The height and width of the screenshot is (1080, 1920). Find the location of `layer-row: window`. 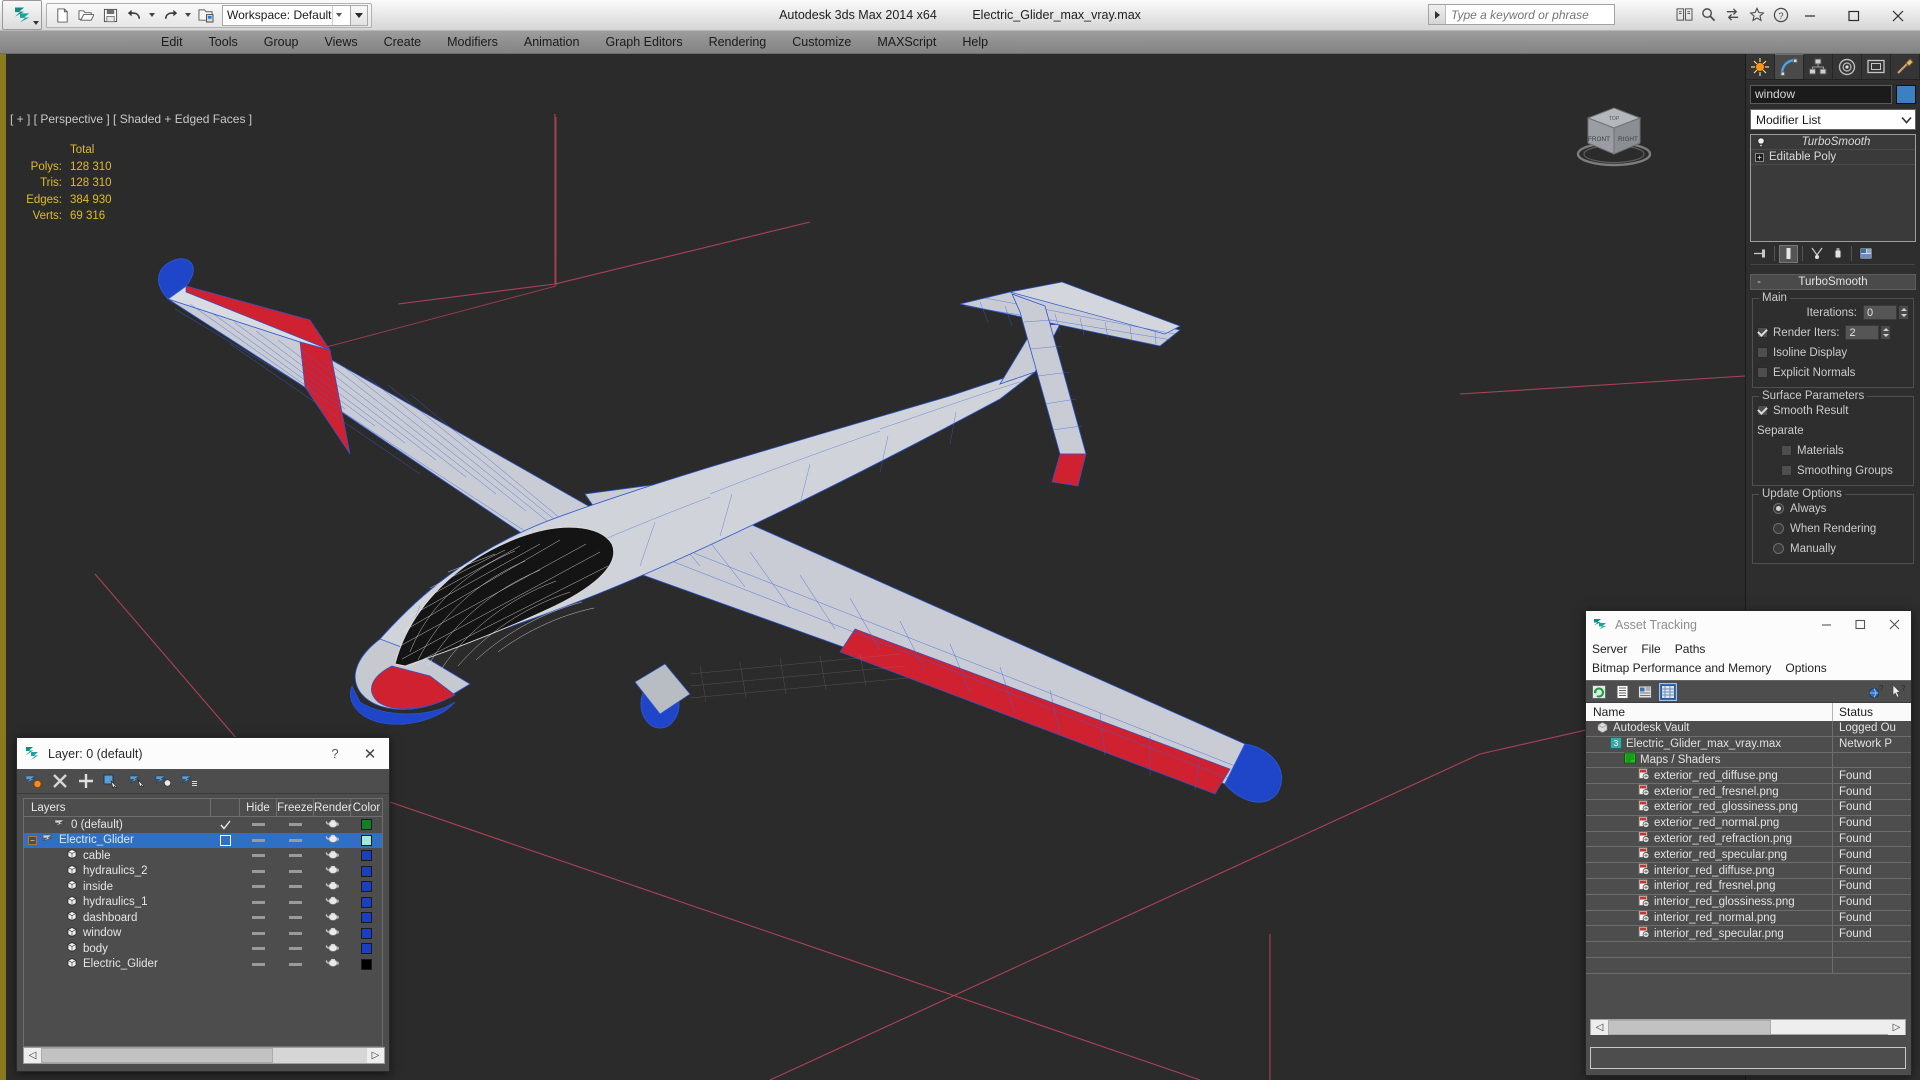

layer-row: window is located at coordinates (203, 934).